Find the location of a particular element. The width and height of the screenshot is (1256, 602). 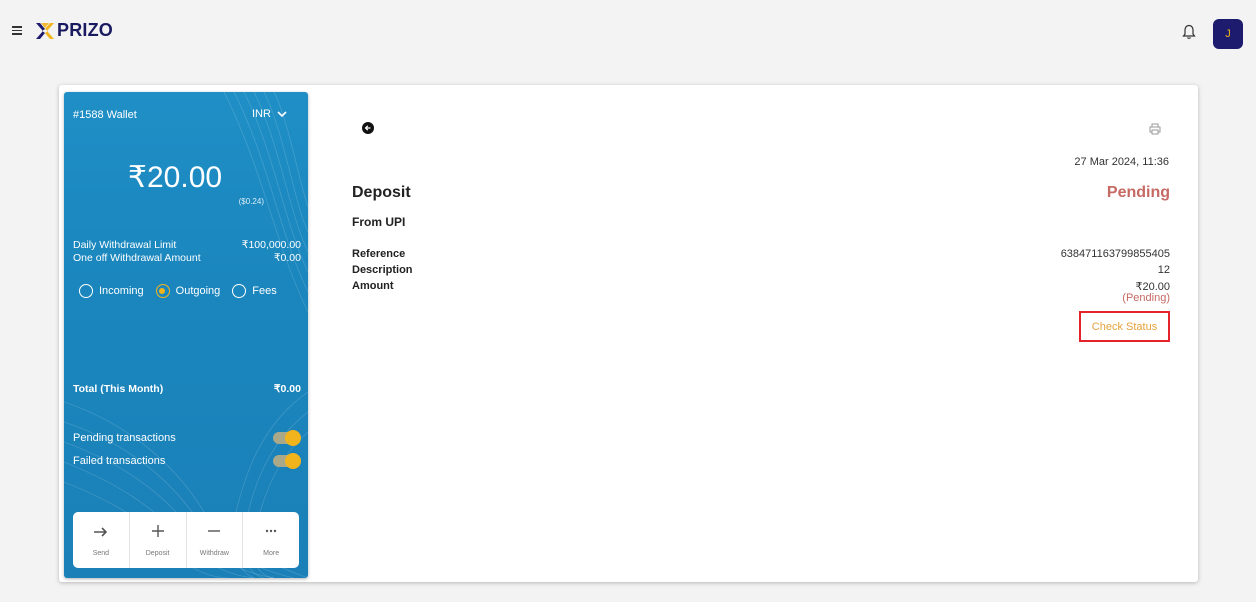

total-label: Total (This Month) is located at coordinates (118, 389).